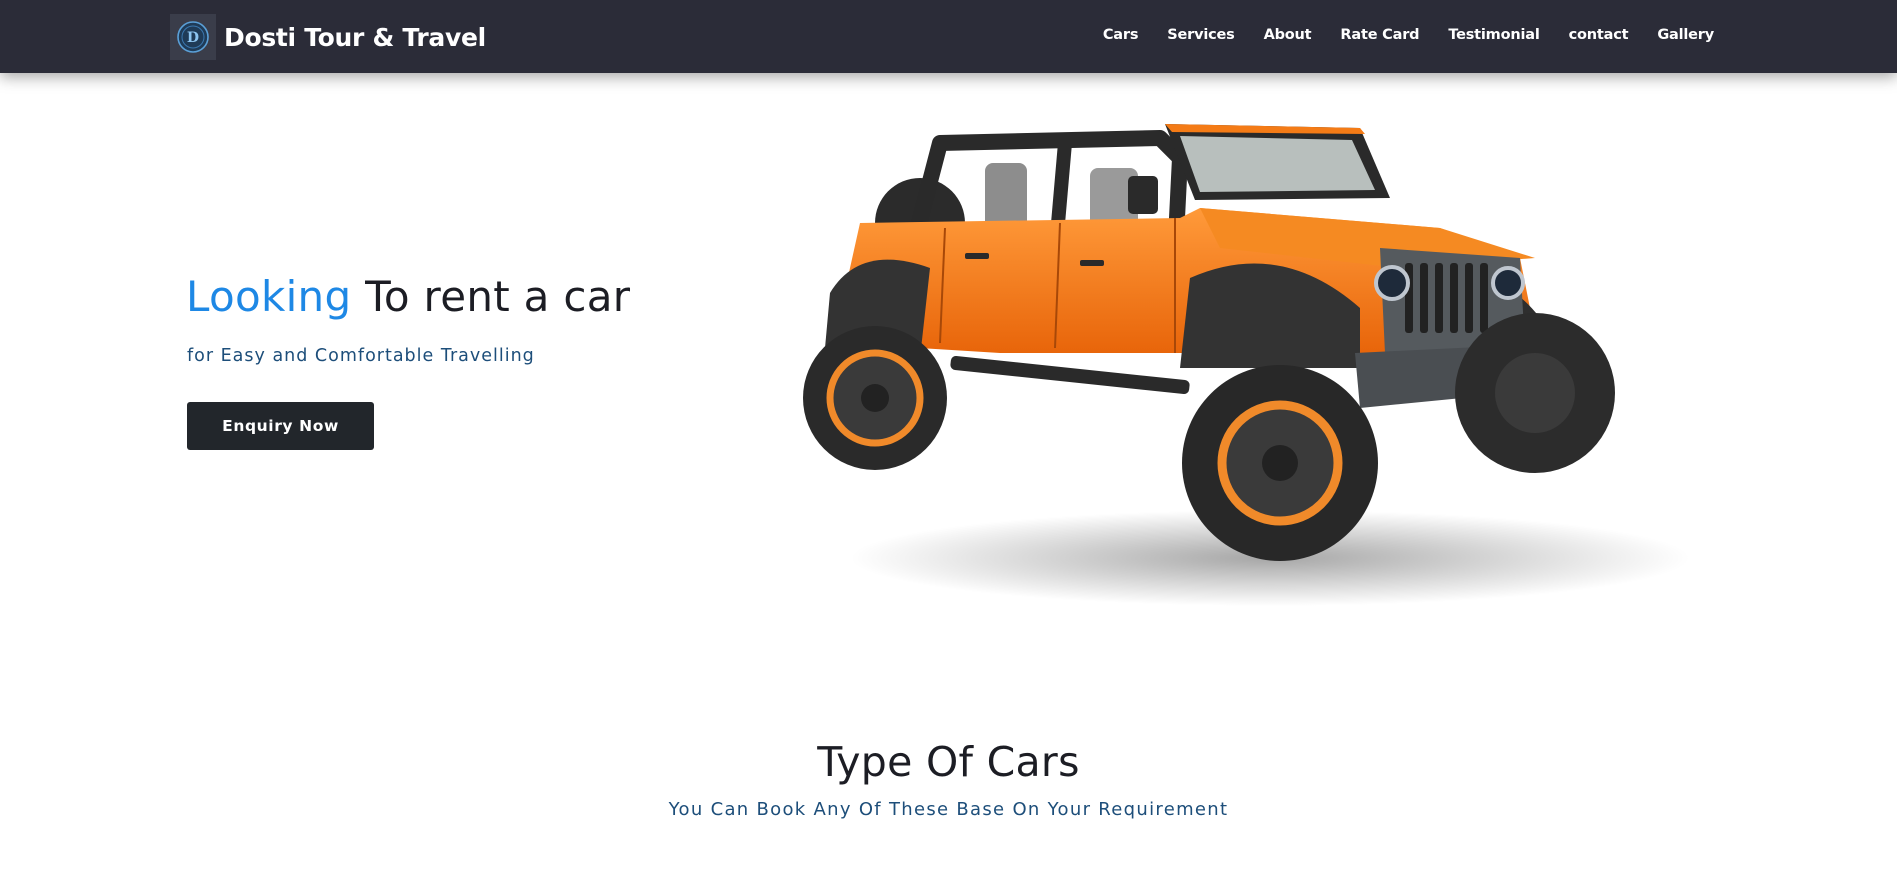  I want to click on brand-name: Dosti Tour & Travel, so click(355, 37).